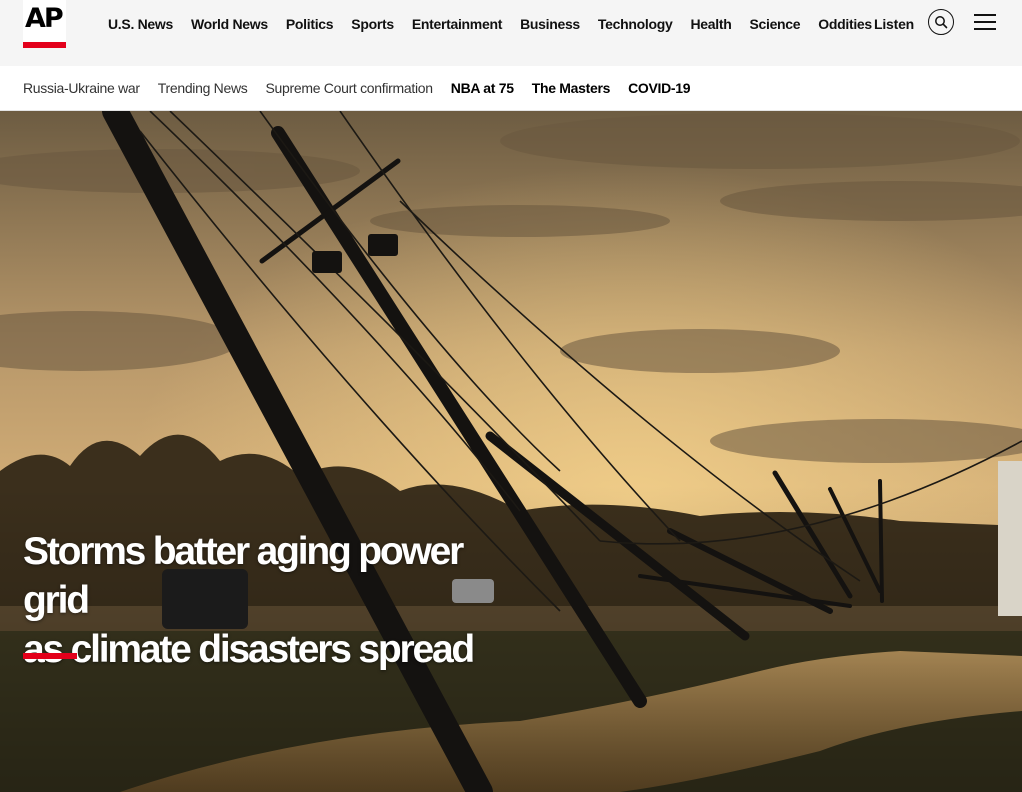 The height and width of the screenshot is (792, 1022). I want to click on trending-russia-ukraine-war: Russia-Ukraine war, so click(81, 88).